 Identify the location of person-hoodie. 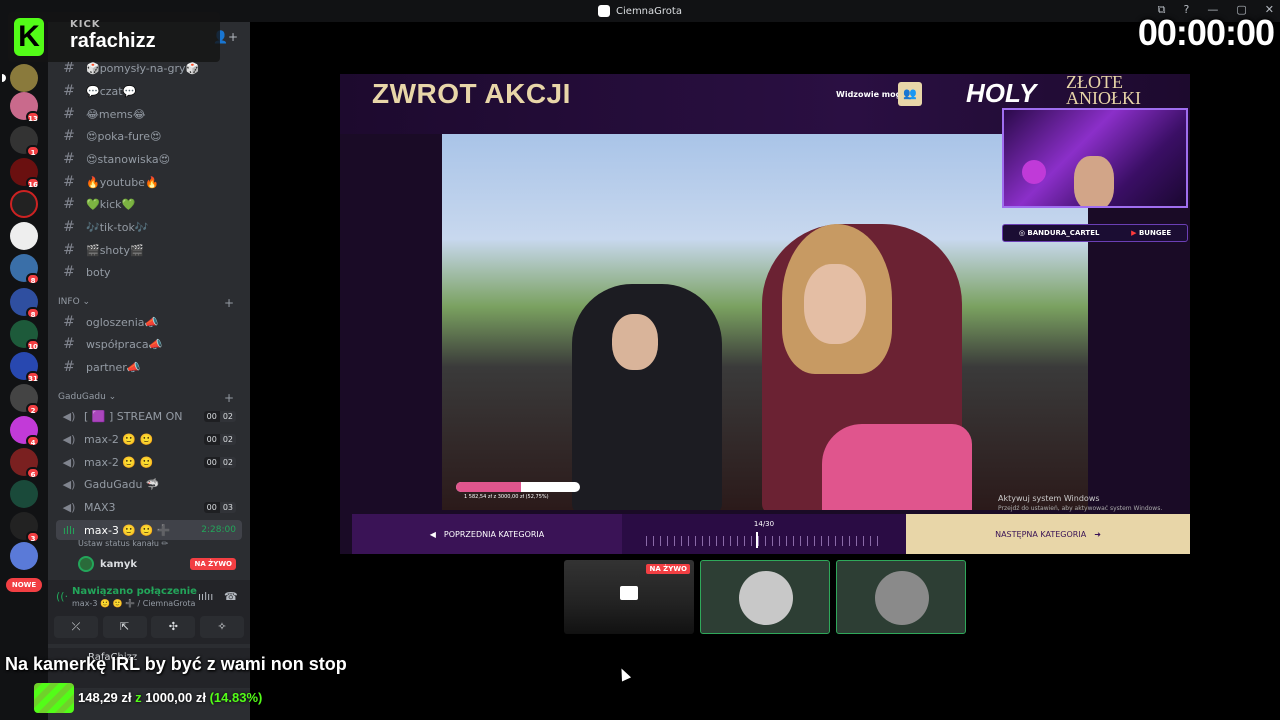
(647, 397).